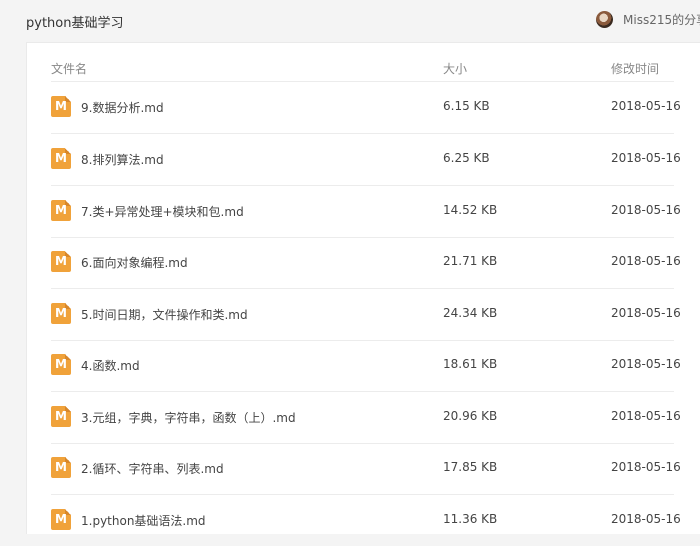 The height and width of the screenshot is (546, 700). Describe the element at coordinates (470, 364) in the screenshot. I see `file-size: 18.61 KB` at that location.